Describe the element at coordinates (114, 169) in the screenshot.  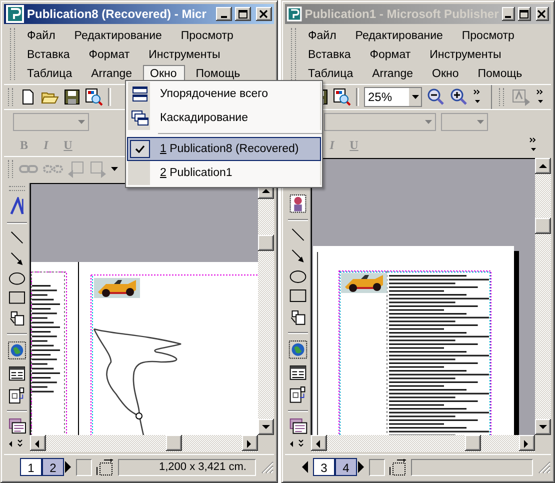
I see `caret-icon` at that location.